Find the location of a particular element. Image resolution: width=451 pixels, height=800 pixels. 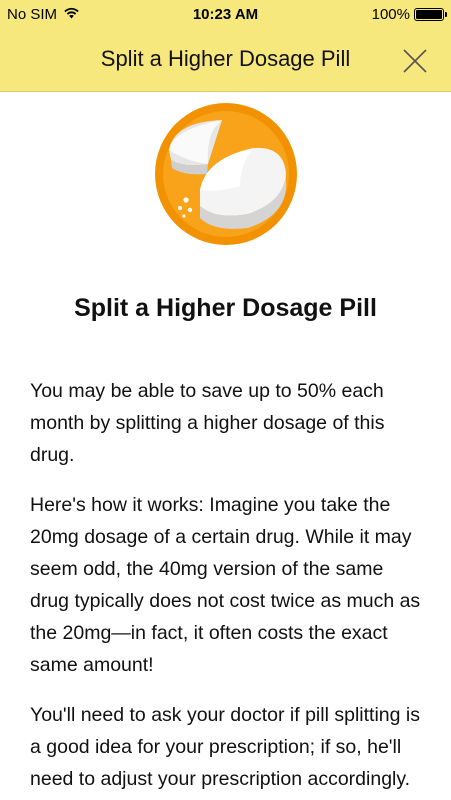

close-button is located at coordinates (415, 61).